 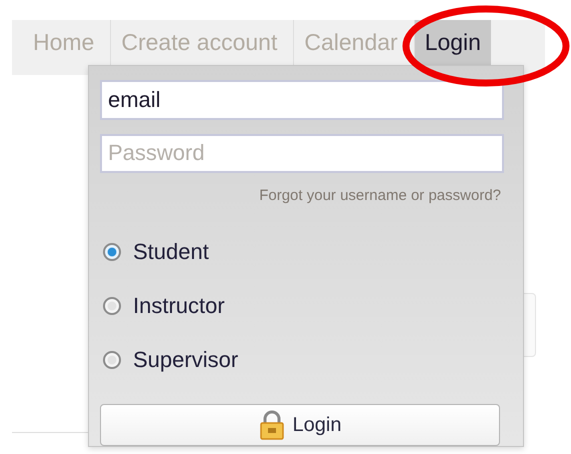 What do you see at coordinates (171, 252) in the screenshot?
I see `role-label: Student` at bounding box center [171, 252].